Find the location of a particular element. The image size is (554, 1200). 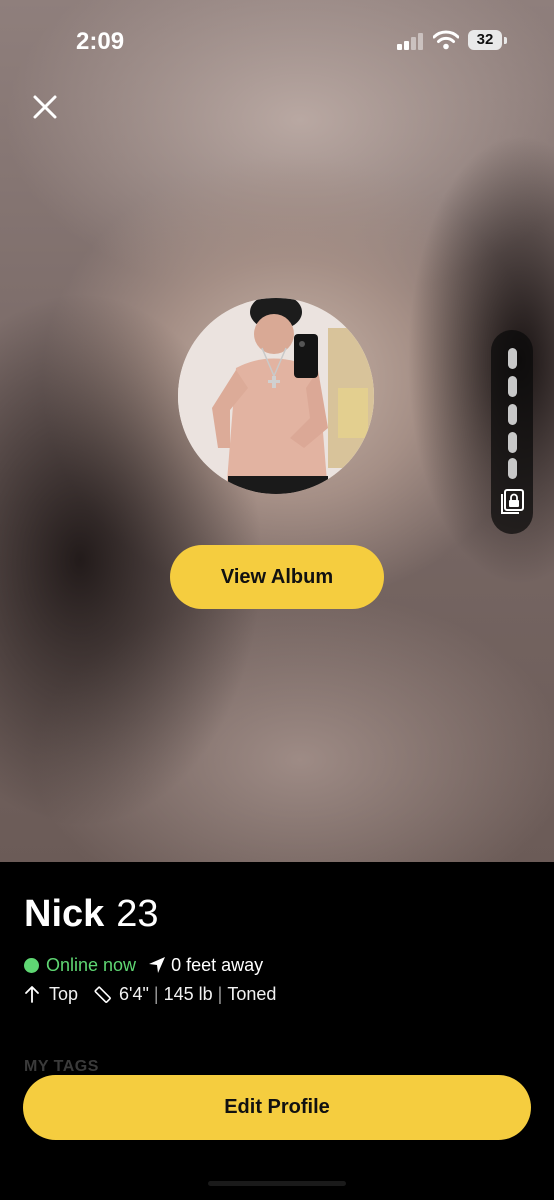

position-text: Top is located at coordinates (64, 993).